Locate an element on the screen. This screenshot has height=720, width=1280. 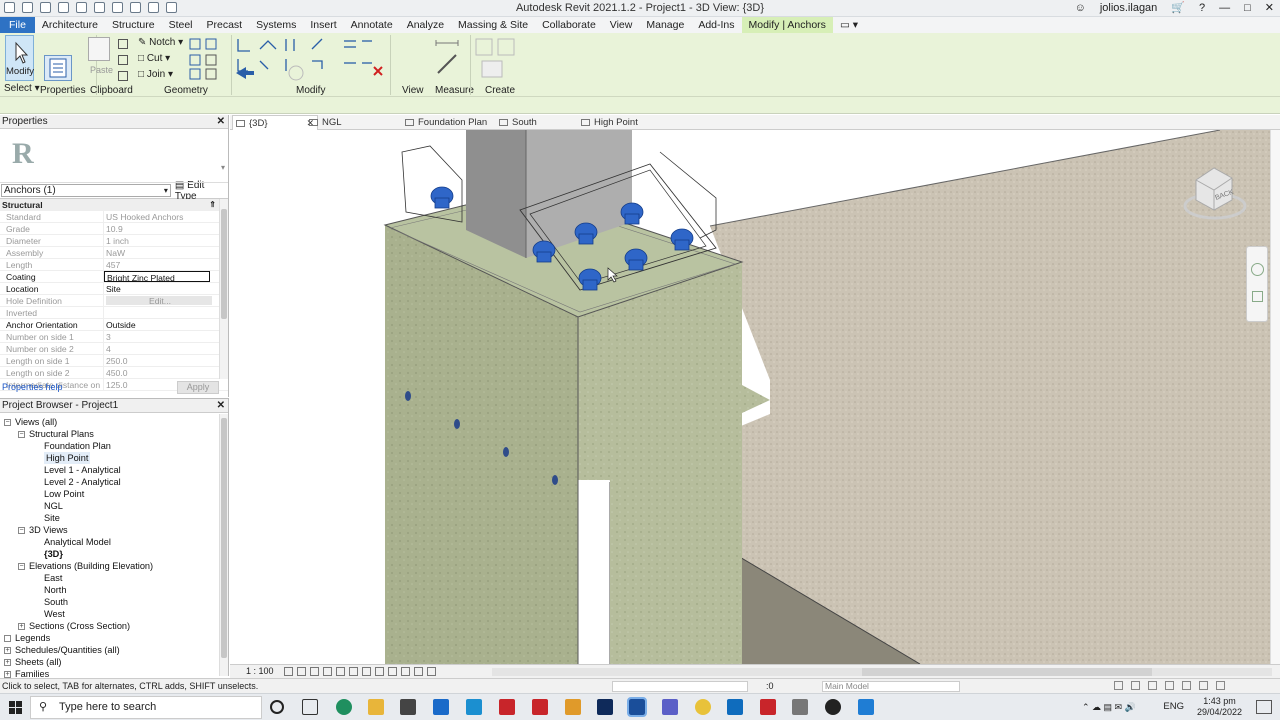
menu-tab-view: View is located at coordinates (621, 25).